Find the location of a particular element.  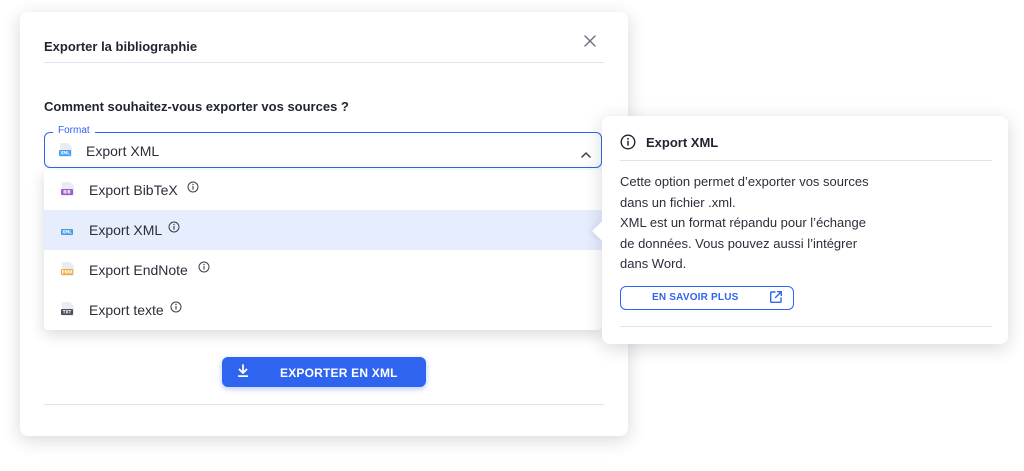

svg-text: BIB is located at coordinates (67, 192).